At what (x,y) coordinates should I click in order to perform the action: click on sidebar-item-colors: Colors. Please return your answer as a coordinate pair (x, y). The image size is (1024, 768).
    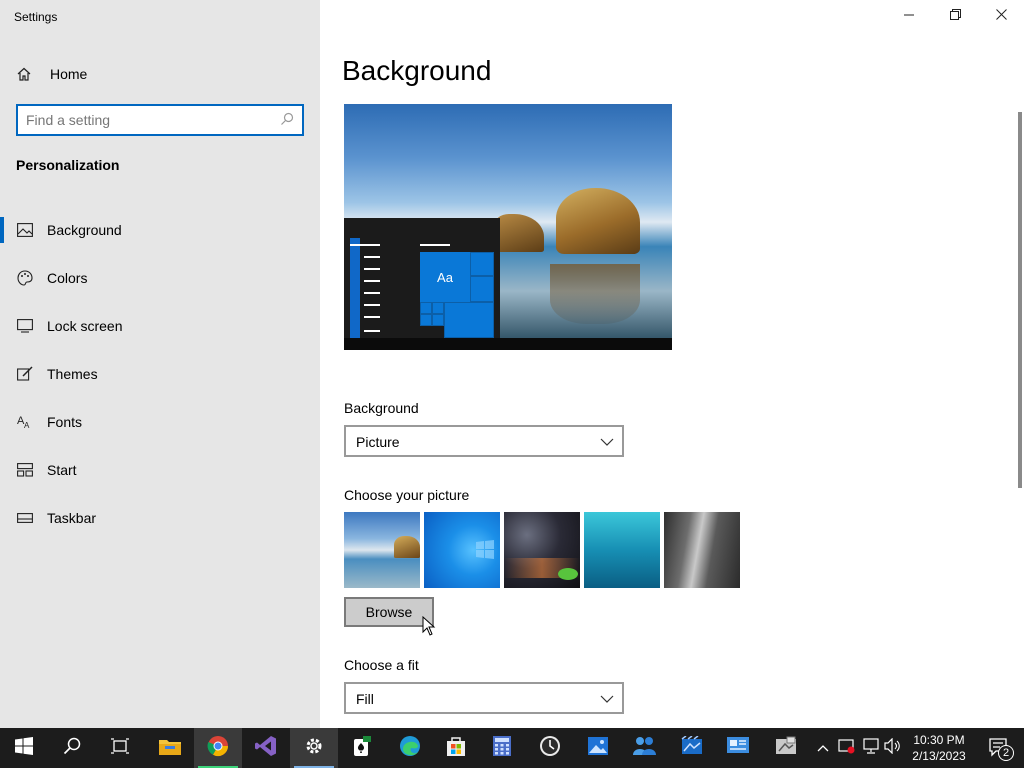
    Looking at the image, I should click on (160, 278).